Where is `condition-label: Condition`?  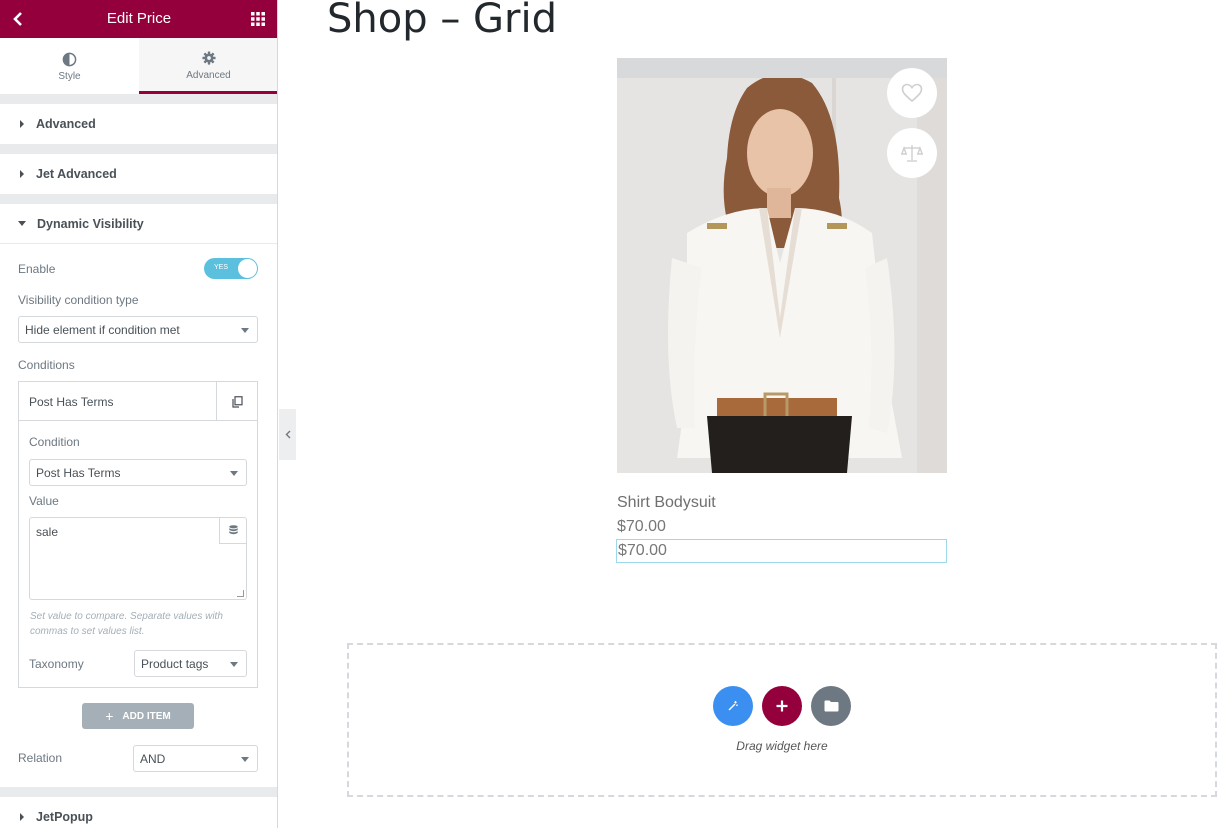 condition-label: Condition is located at coordinates (54, 442).